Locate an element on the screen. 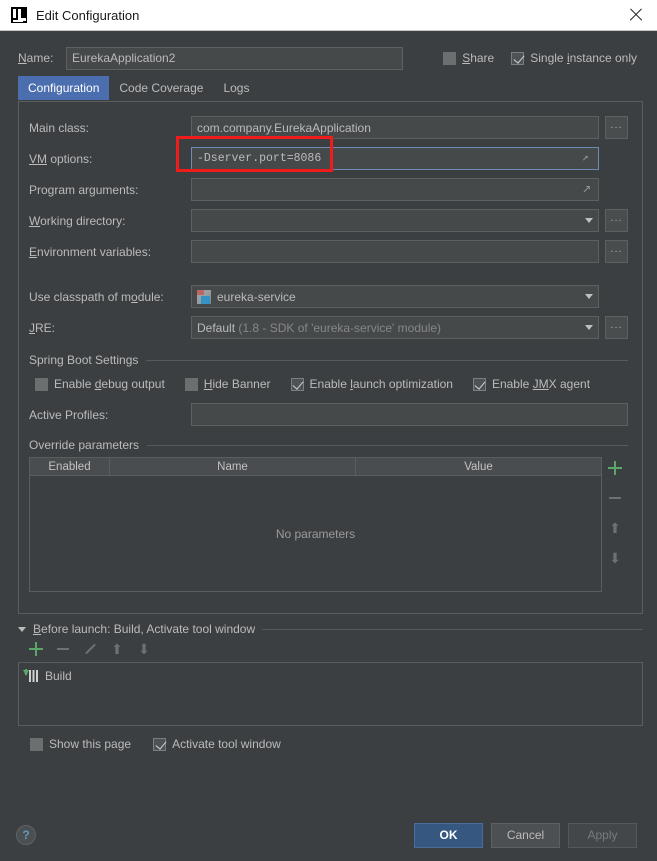 The width and height of the screenshot is (657, 861). enable-launch-optimization-label: Enable launch optimization is located at coordinates (381, 384).